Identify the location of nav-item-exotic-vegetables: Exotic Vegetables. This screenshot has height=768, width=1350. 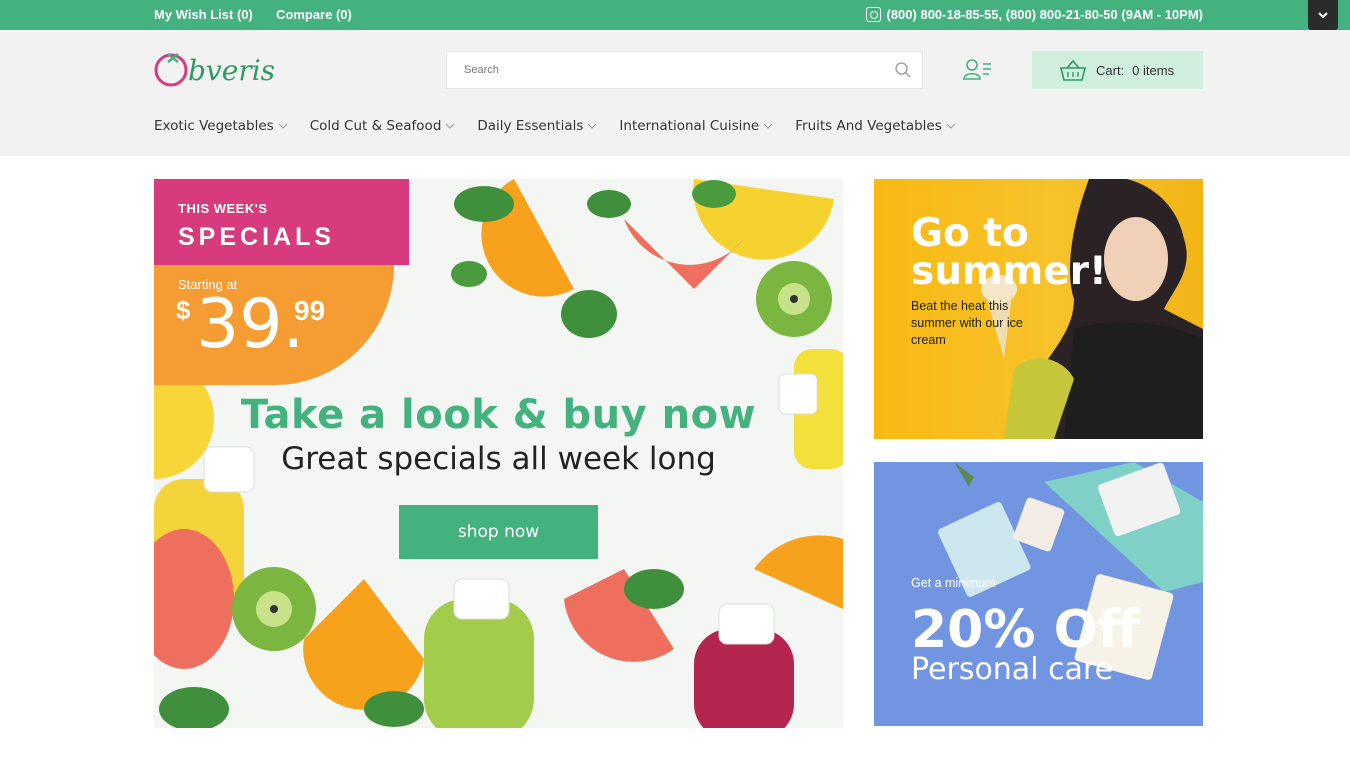
(221, 126).